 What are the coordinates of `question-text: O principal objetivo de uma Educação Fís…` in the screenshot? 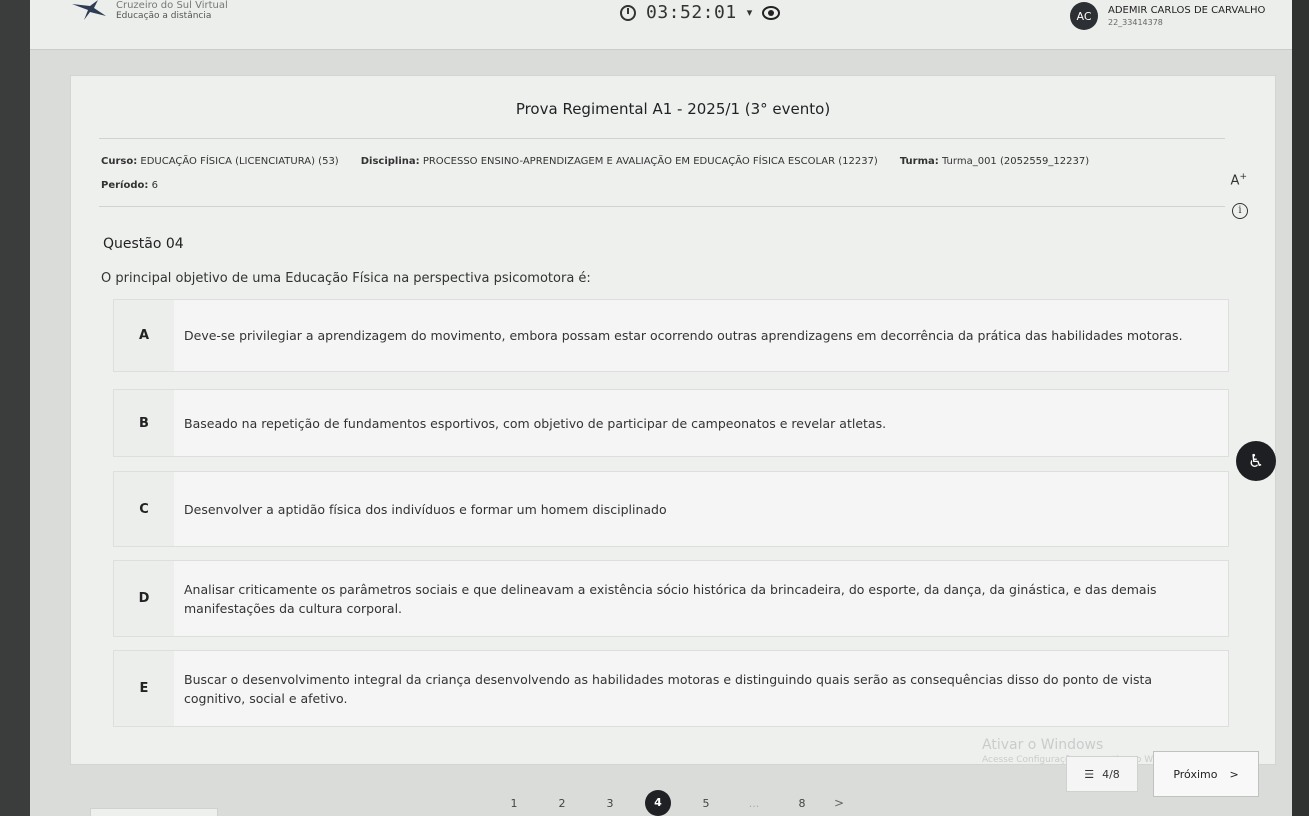 It's located at (346, 278).